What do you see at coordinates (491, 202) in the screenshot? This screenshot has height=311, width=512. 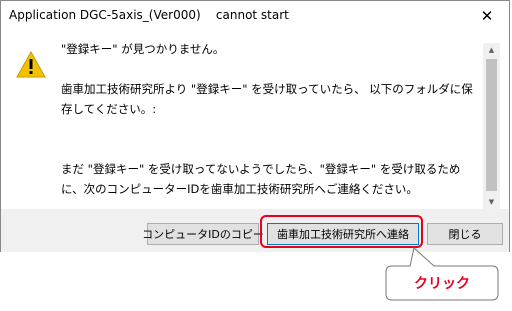 I see `scroll-down-icon: ▼` at bounding box center [491, 202].